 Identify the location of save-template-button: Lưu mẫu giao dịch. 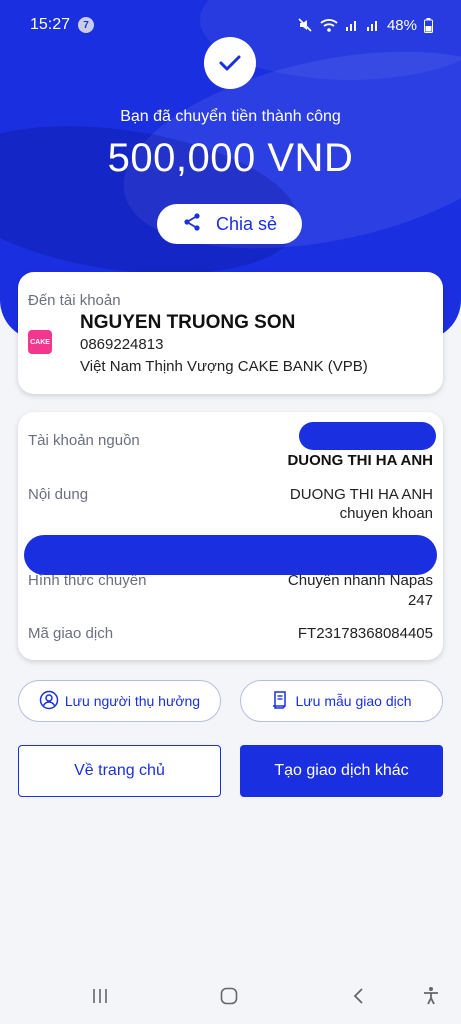
(341, 701).